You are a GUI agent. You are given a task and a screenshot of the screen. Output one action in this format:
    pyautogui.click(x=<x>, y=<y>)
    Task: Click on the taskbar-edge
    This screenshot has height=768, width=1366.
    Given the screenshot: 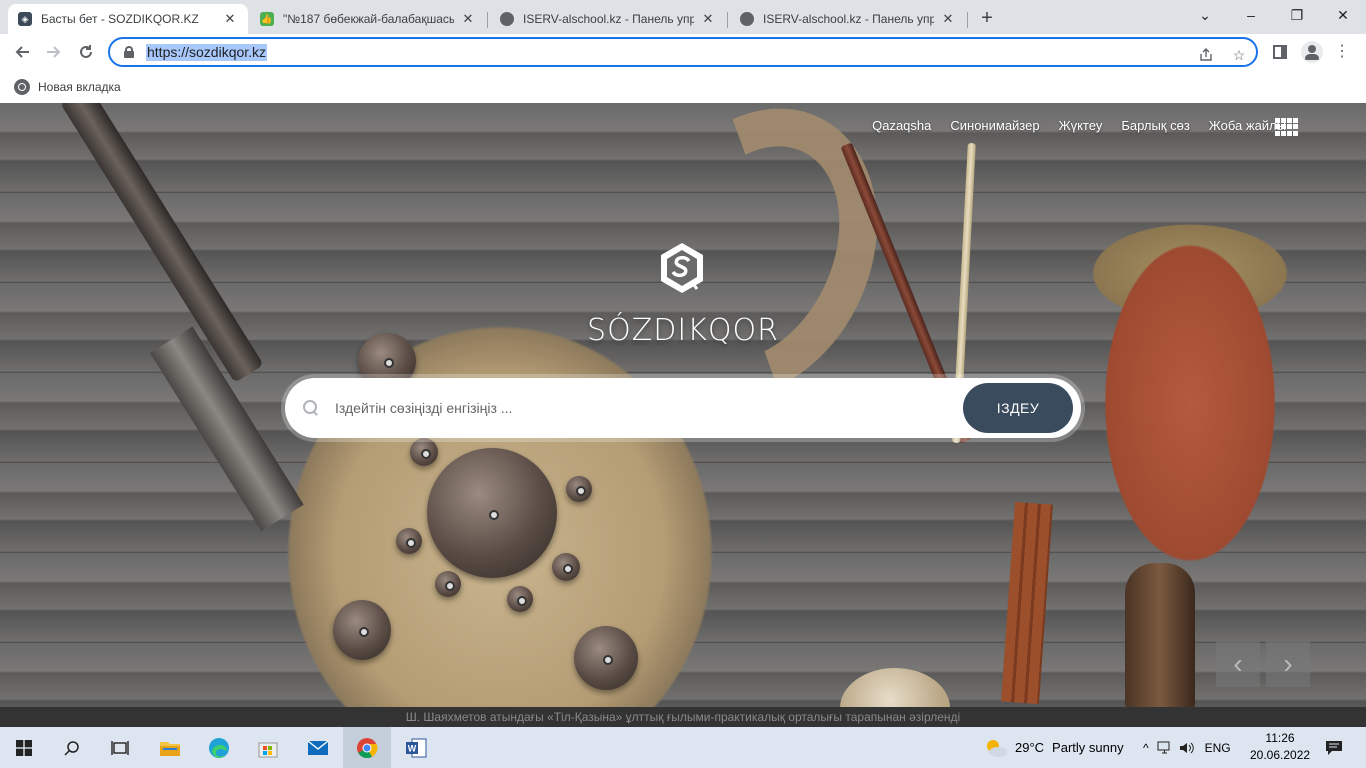 What is the action you would take?
    pyautogui.click(x=219, y=747)
    